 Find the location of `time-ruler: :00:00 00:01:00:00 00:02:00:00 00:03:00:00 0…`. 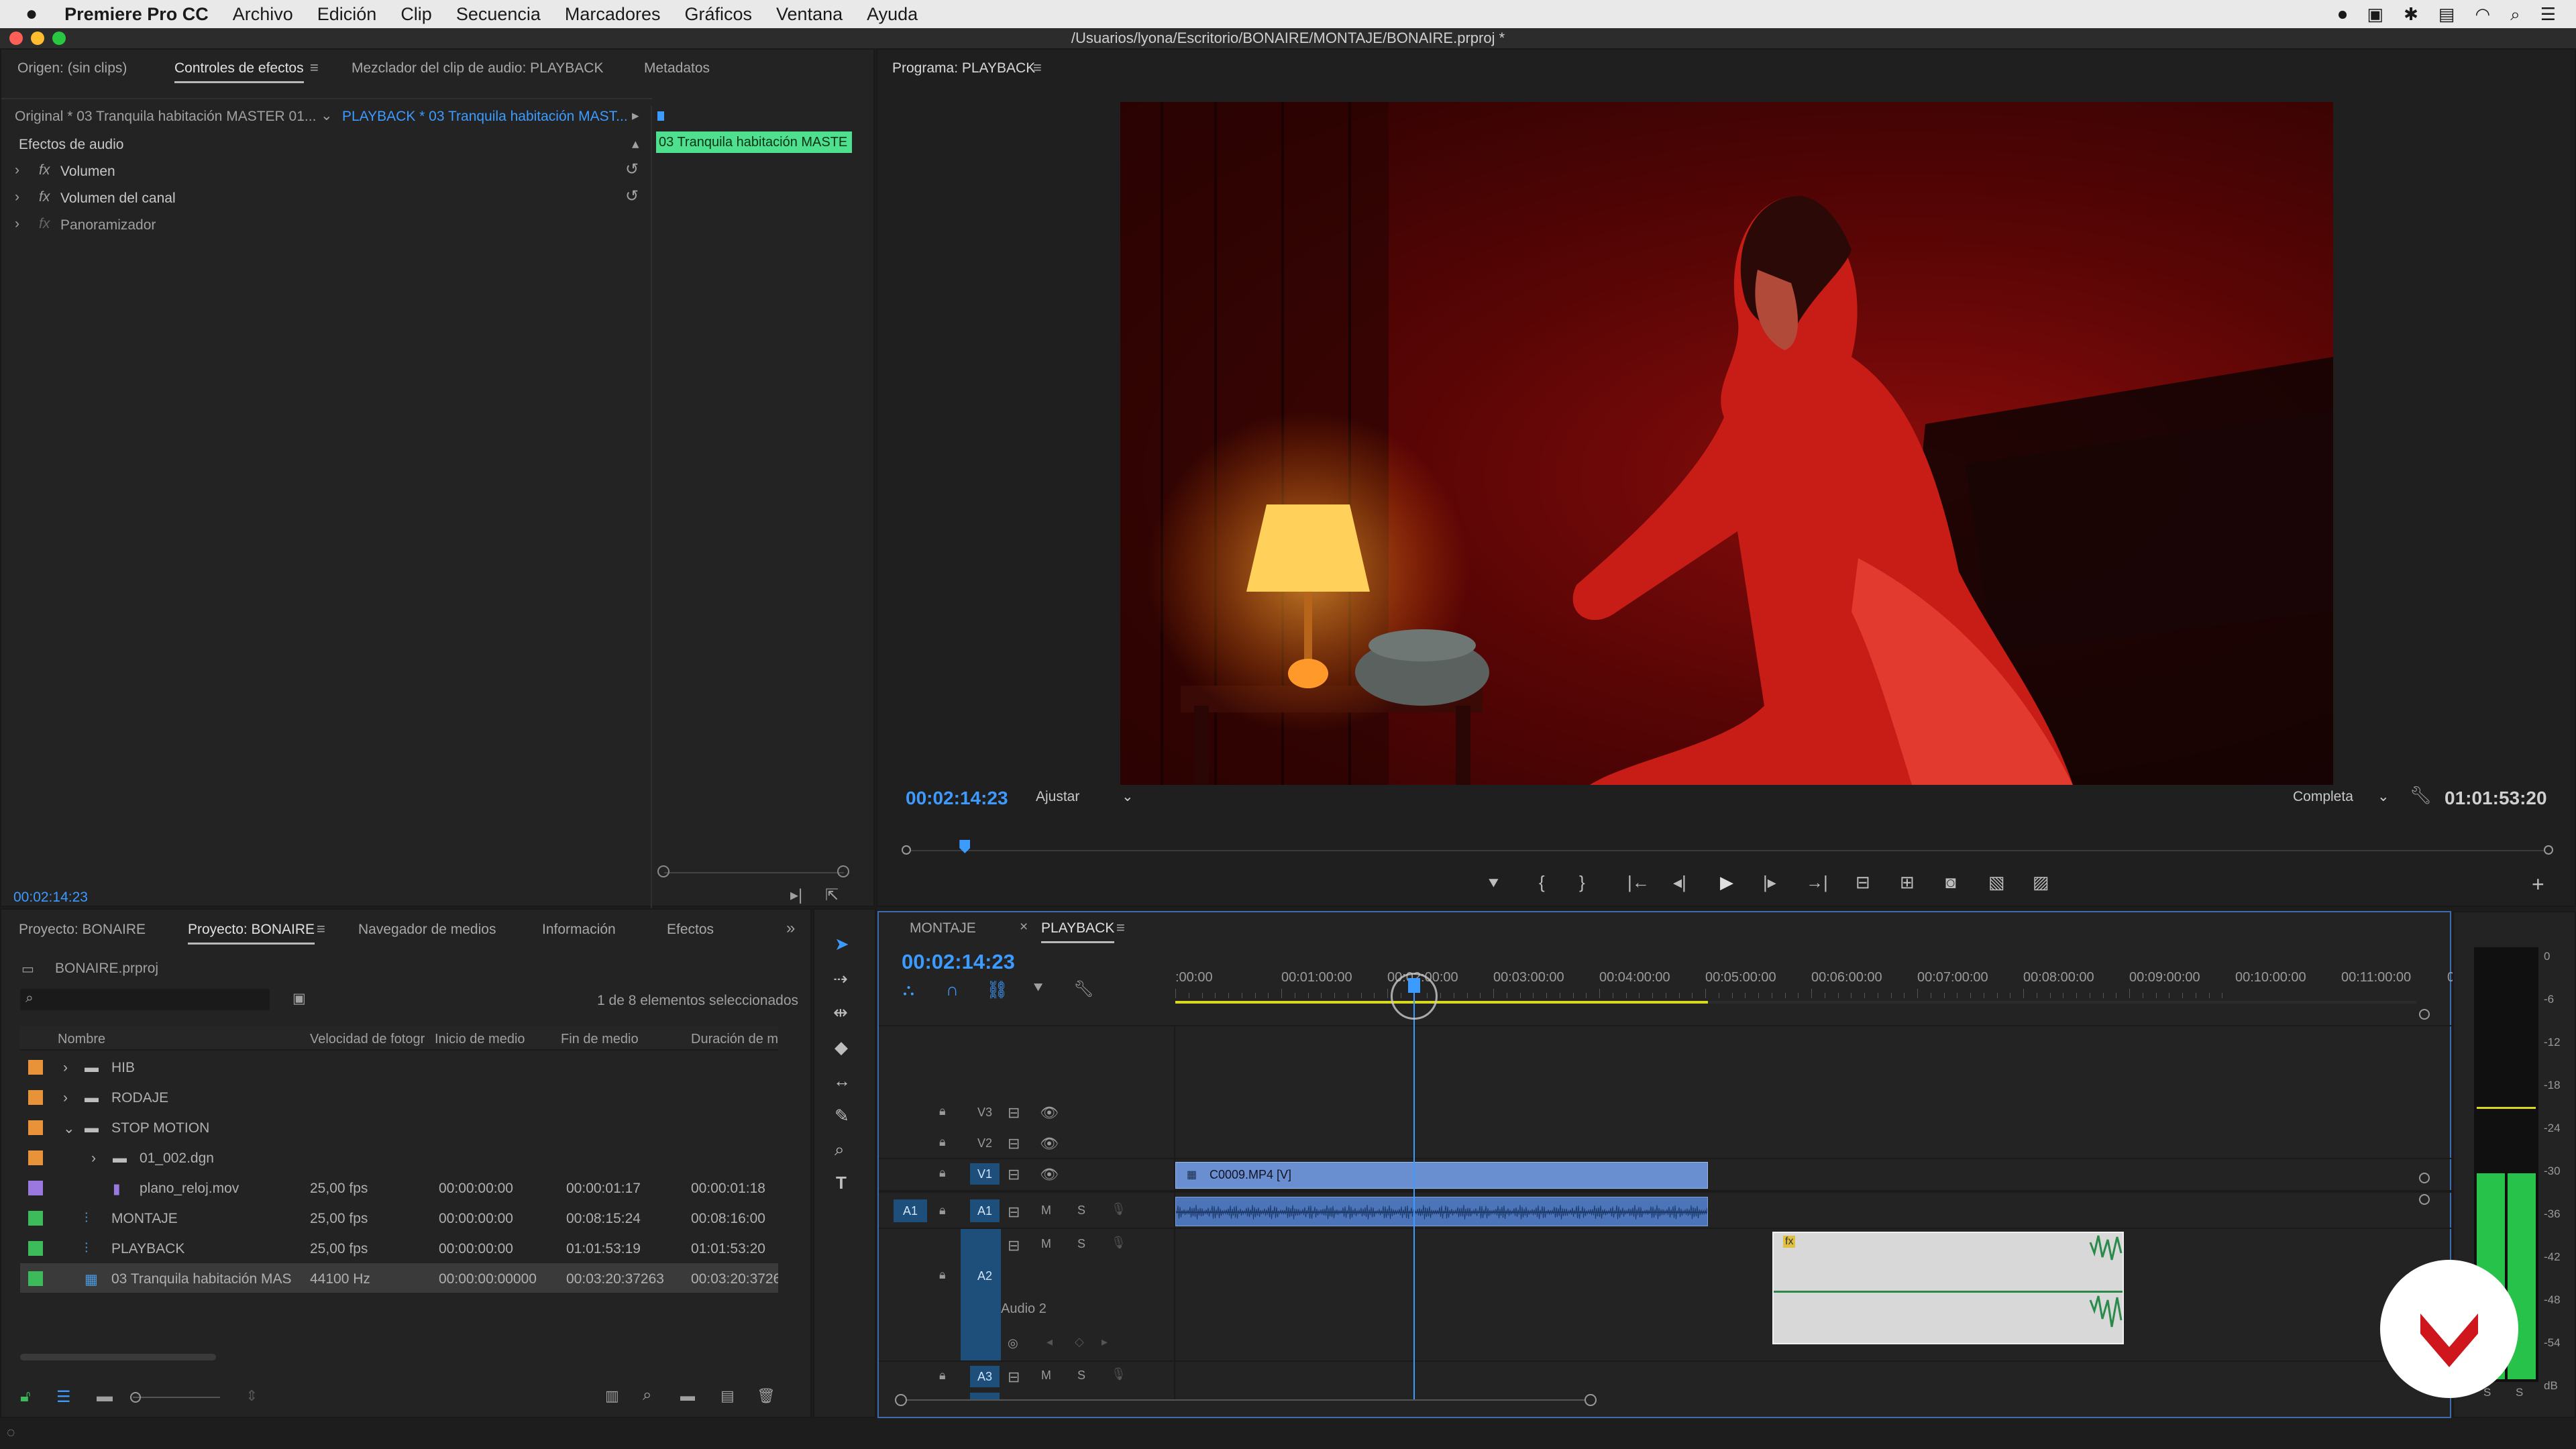

time-ruler: :00:00 00:01:00:00 00:02:00:00 00:03:00:00 0… is located at coordinates (1820, 983).